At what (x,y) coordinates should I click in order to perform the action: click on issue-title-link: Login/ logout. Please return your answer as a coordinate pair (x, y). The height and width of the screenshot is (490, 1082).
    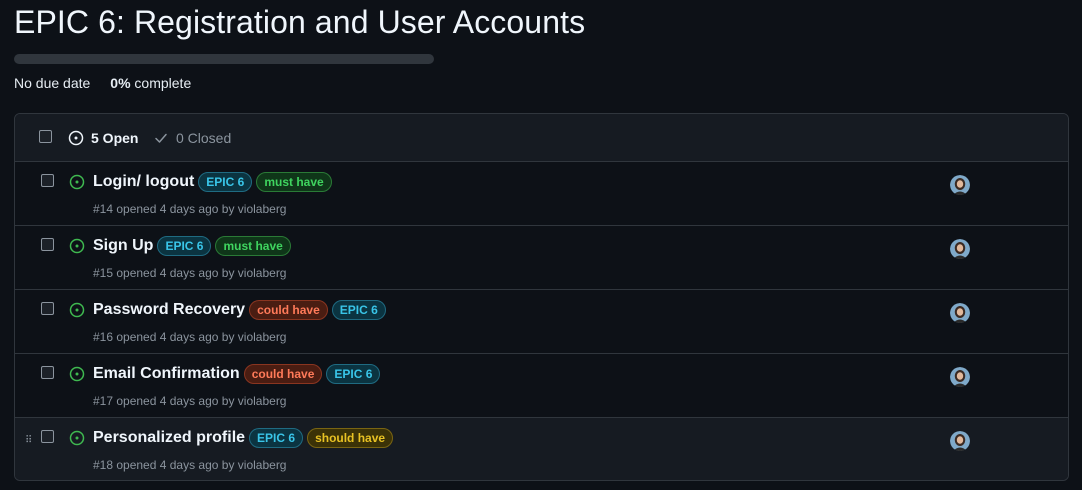
    Looking at the image, I should click on (143, 182).